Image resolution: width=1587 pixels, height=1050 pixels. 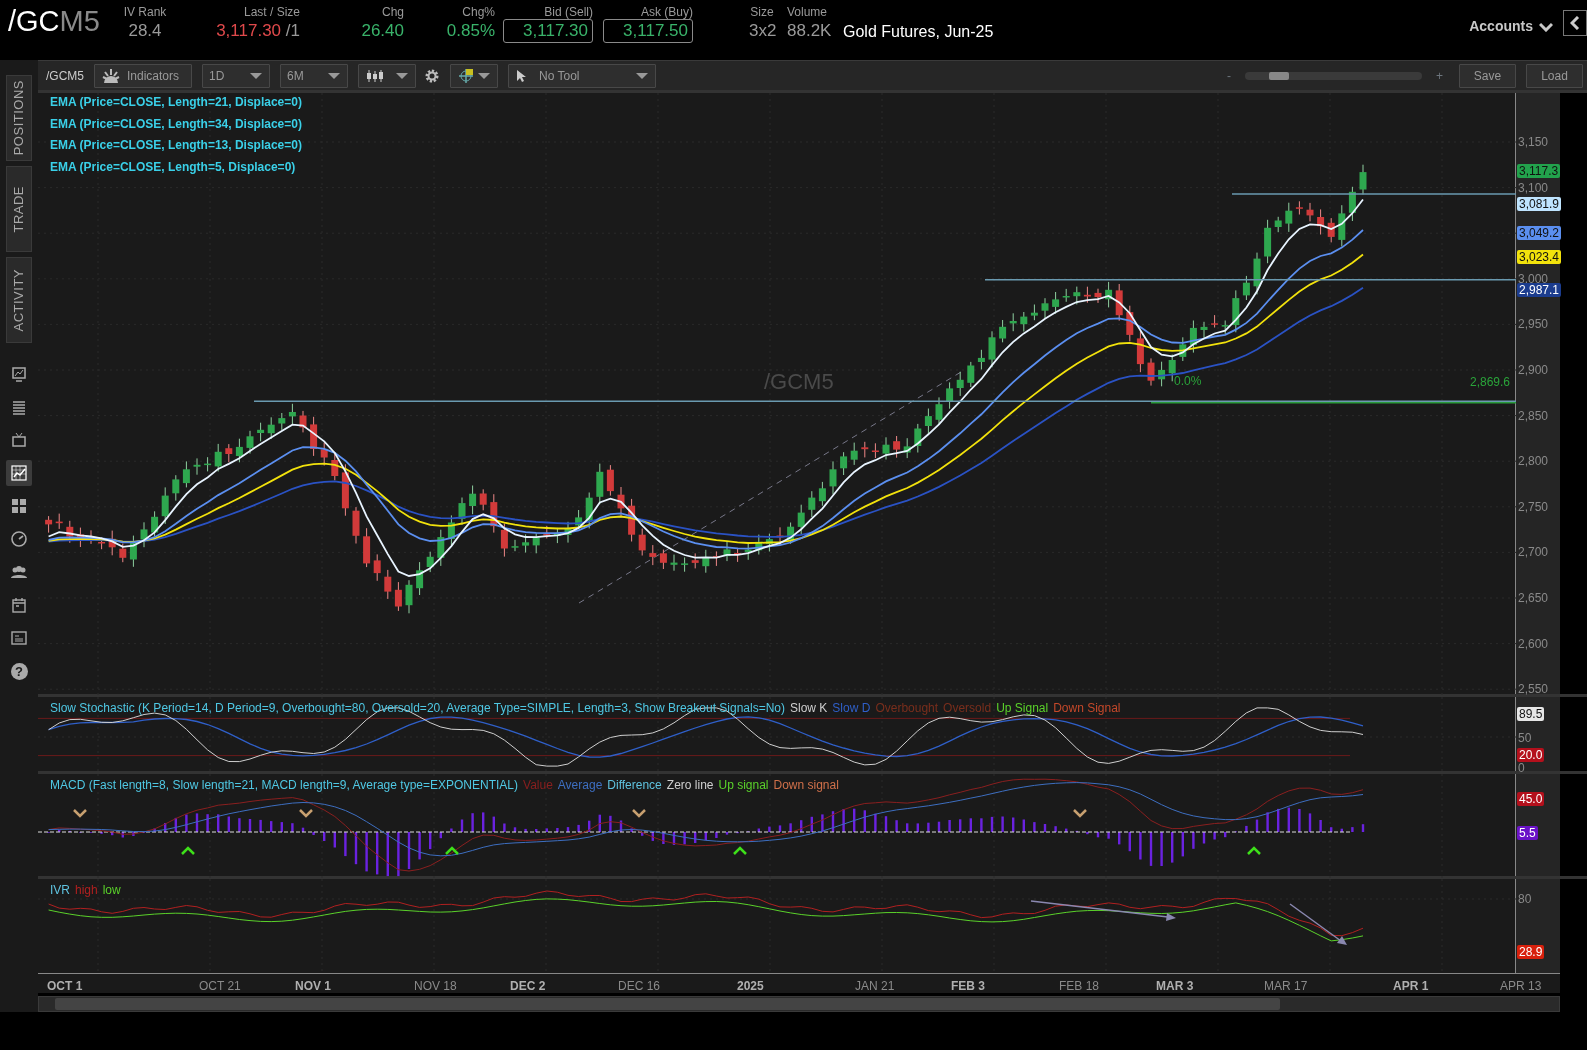 I want to click on axis-label: 3,100, so click(x=1533, y=187).